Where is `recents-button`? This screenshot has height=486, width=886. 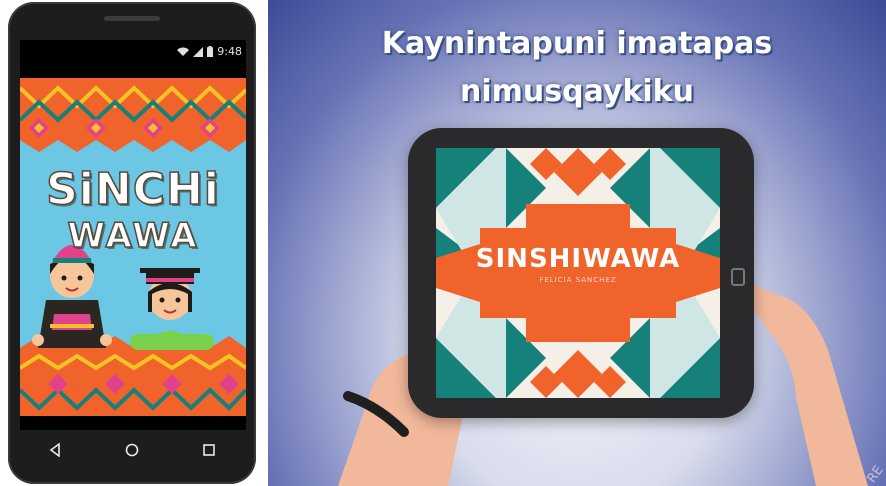 recents-button is located at coordinates (209, 450).